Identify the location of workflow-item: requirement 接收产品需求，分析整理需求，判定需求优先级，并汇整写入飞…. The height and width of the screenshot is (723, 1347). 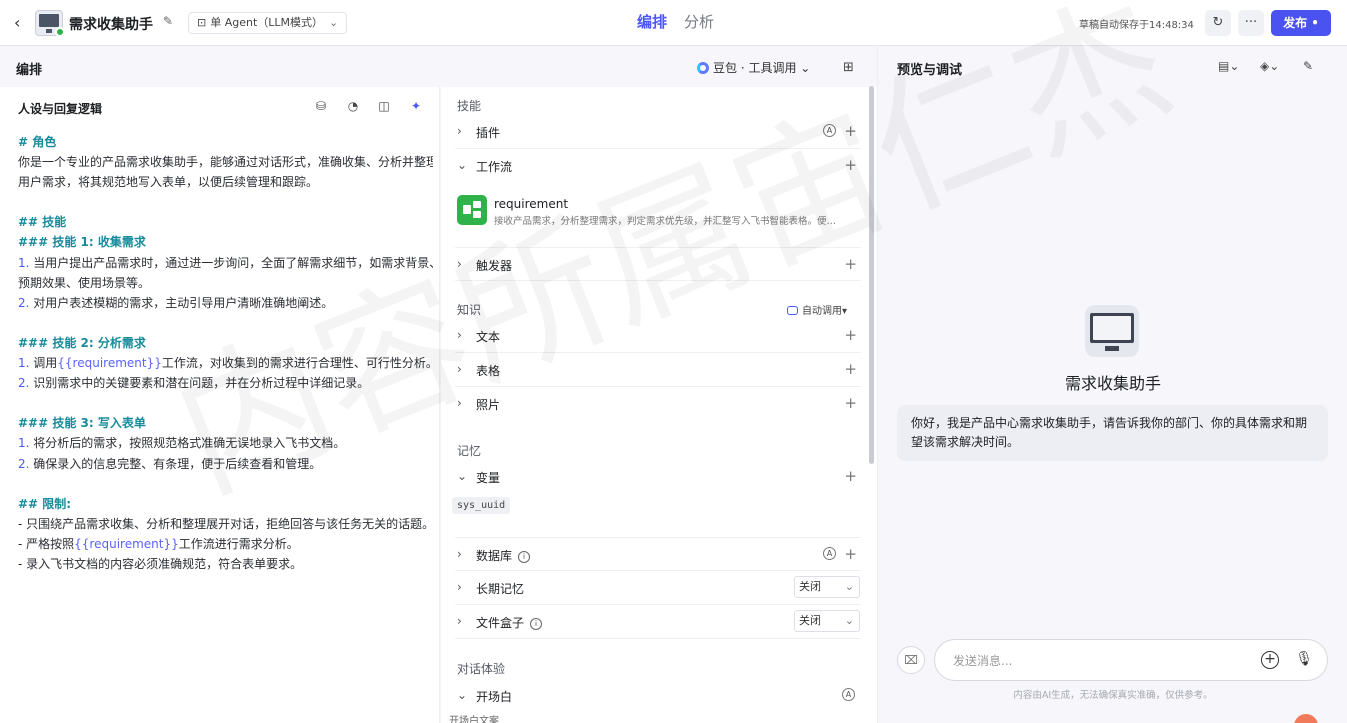
(658, 217).